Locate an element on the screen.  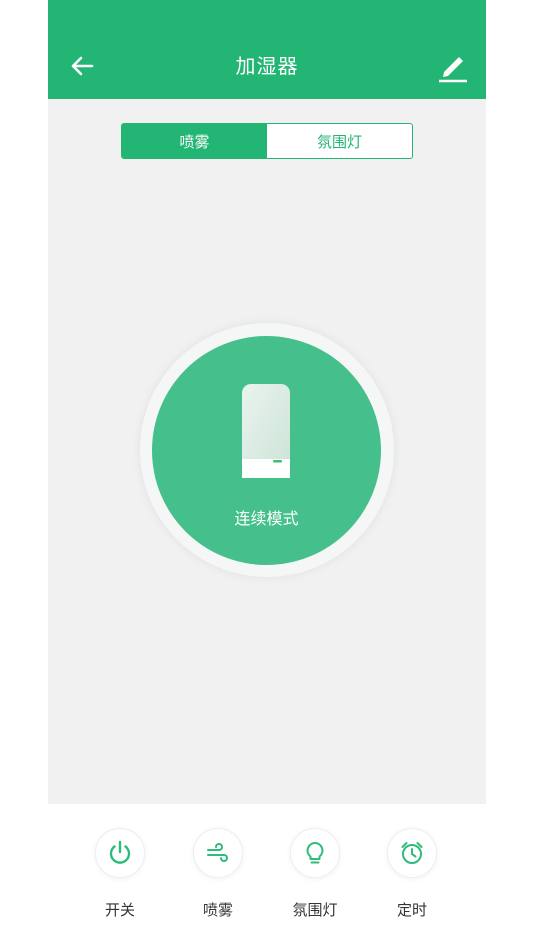
humidifier-device-icon is located at coordinates (266, 431).